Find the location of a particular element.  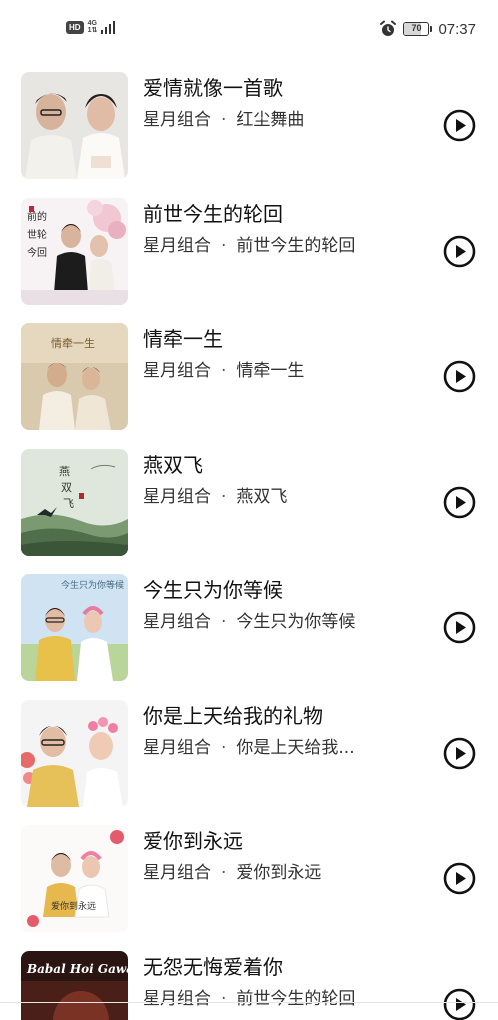

network-type: 4G 1⇅ is located at coordinates (93, 27).